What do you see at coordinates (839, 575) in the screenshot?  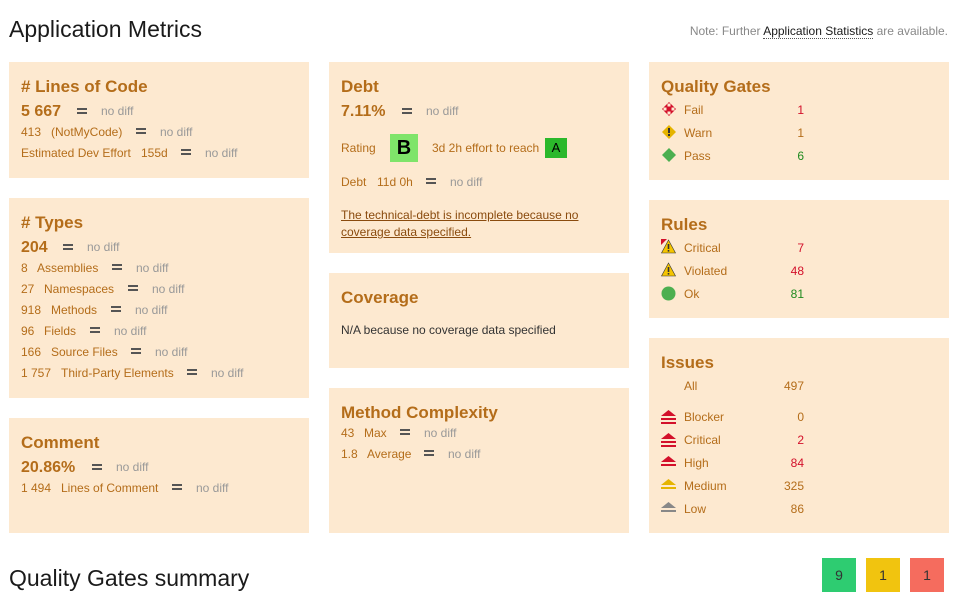 I see `summary-pass-count: 9` at bounding box center [839, 575].